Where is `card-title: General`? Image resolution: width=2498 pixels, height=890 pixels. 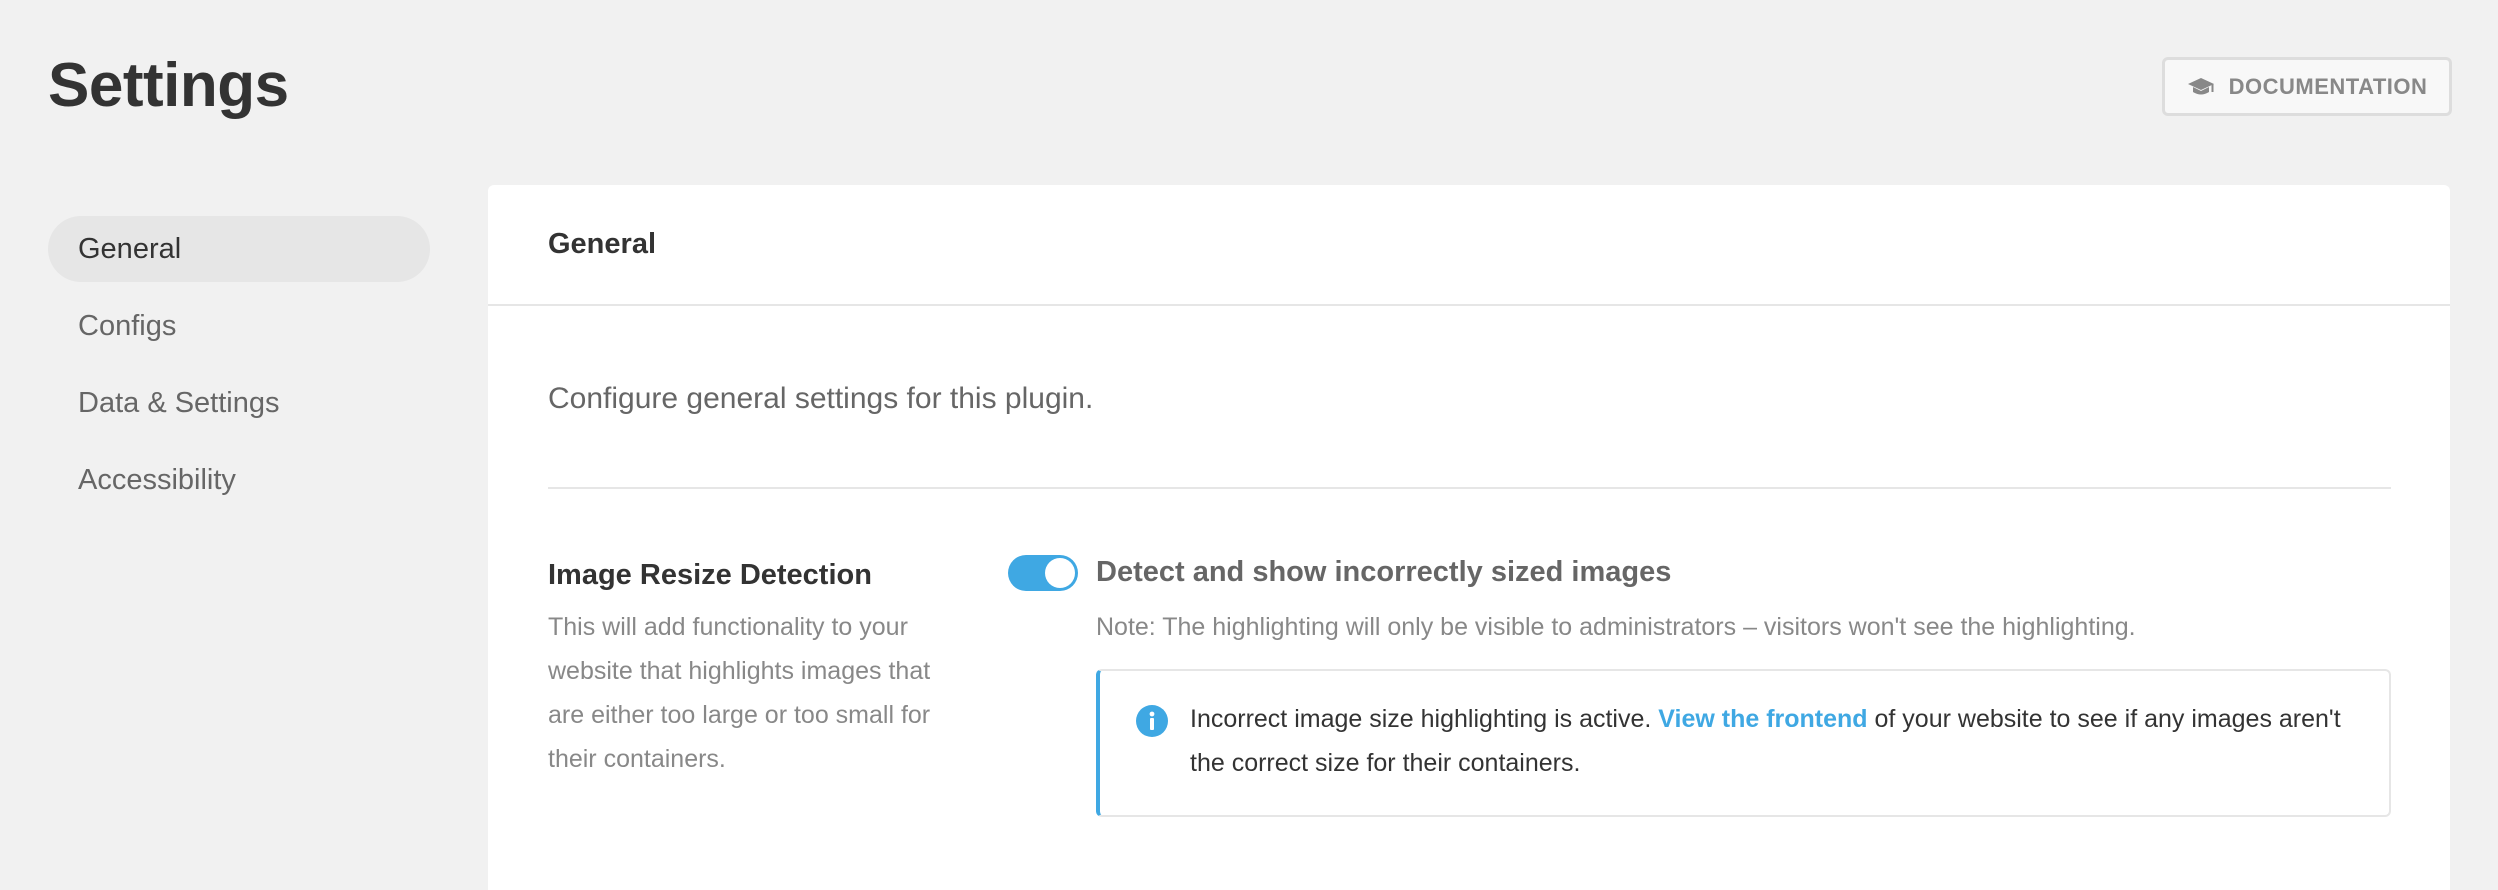
card-title: General is located at coordinates (602, 244).